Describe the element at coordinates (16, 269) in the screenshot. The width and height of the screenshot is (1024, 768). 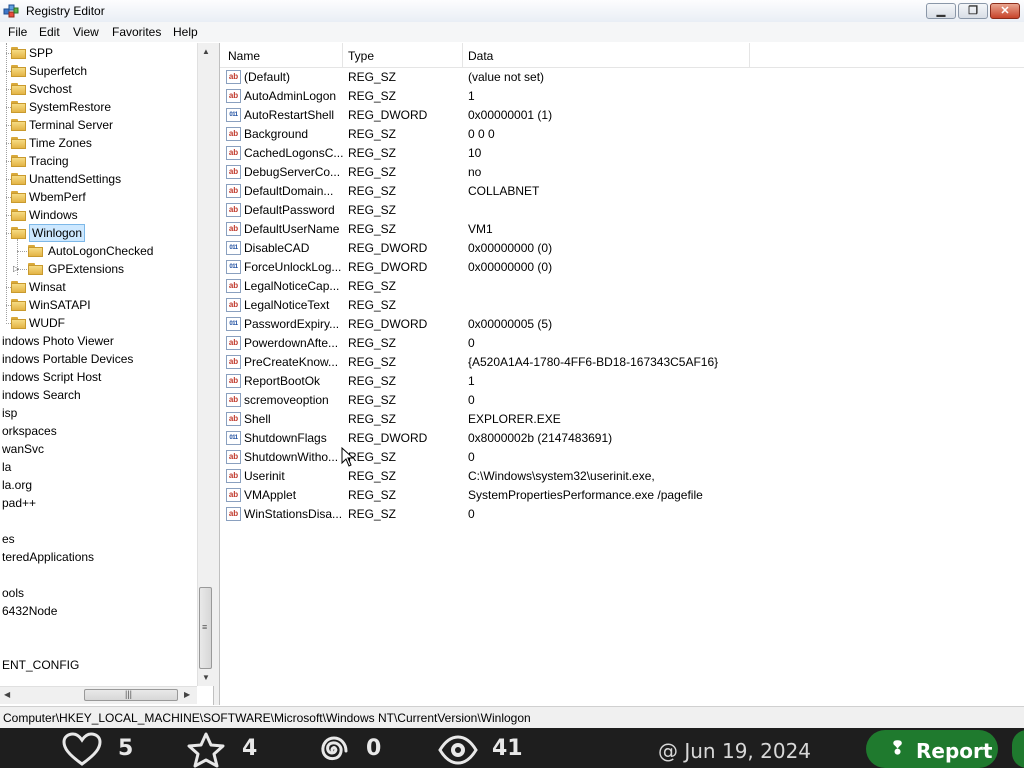
I see `expand-arrow-icon: ▷` at that location.